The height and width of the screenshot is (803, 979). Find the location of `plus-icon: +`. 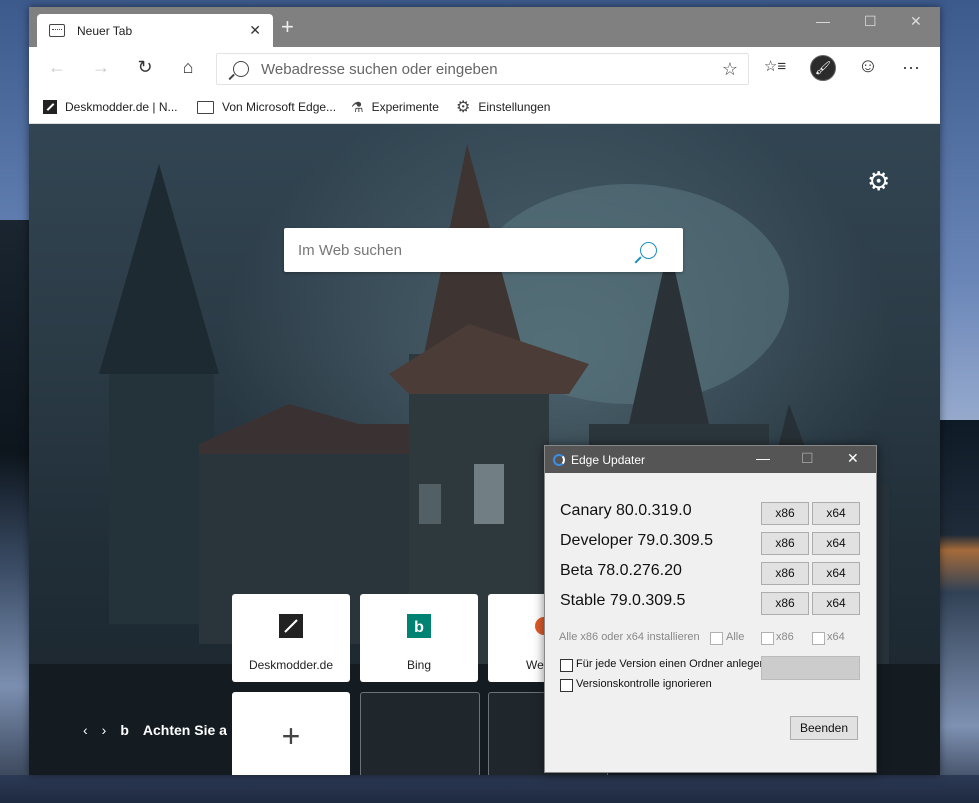

plus-icon: + is located at coordinates (291, 736).